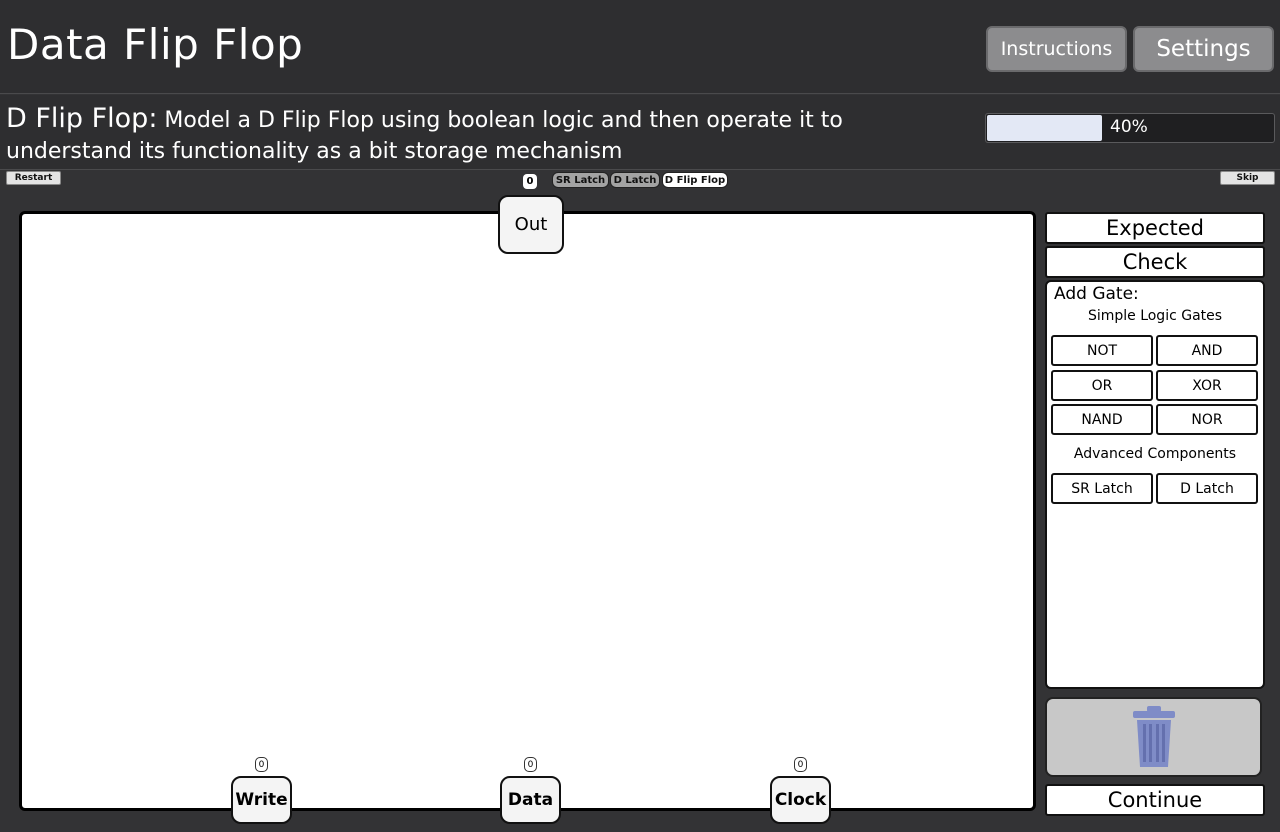  Describe the element at coordinates (1207, 488) in the screenshot. I see `gate-d-latch-button: D Latch` at that location.